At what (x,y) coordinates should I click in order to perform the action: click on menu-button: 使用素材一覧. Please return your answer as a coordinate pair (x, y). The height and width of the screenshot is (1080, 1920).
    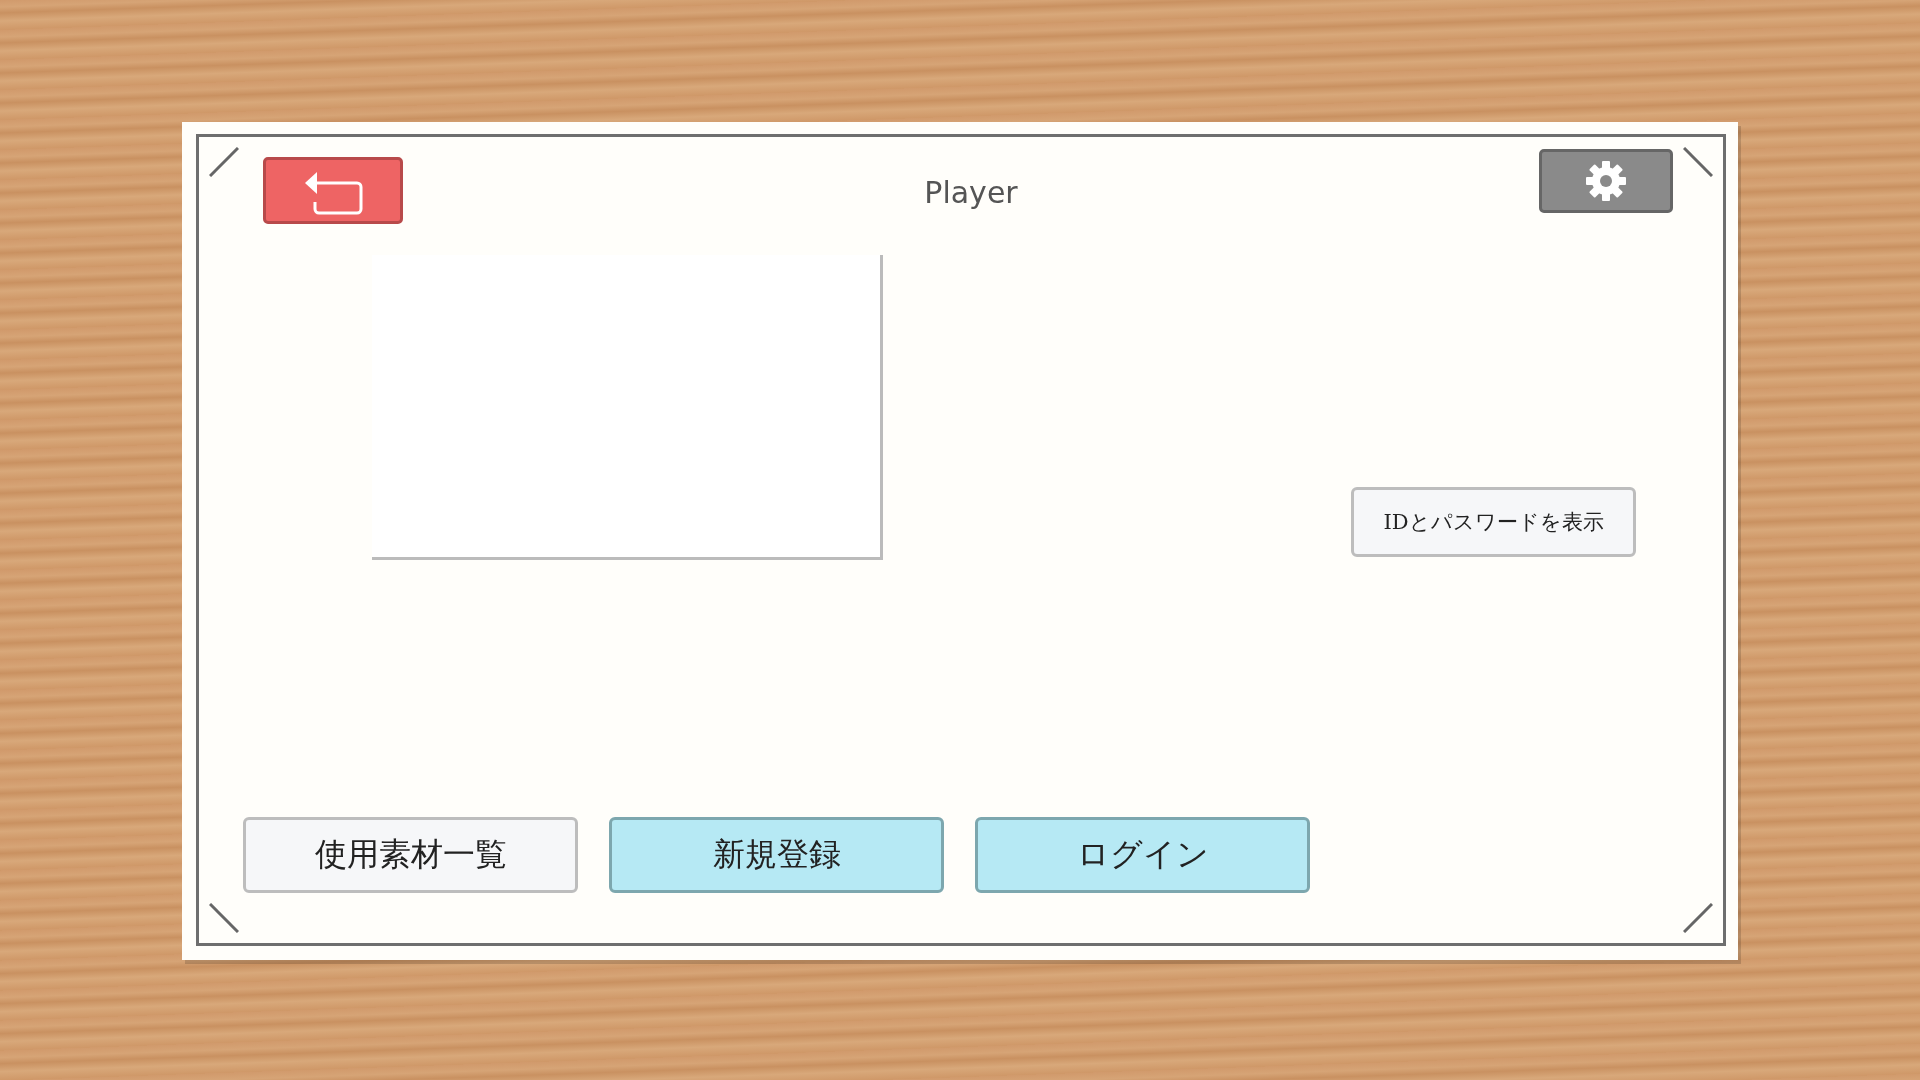
    Looking at the image, I should click on (410, 855).